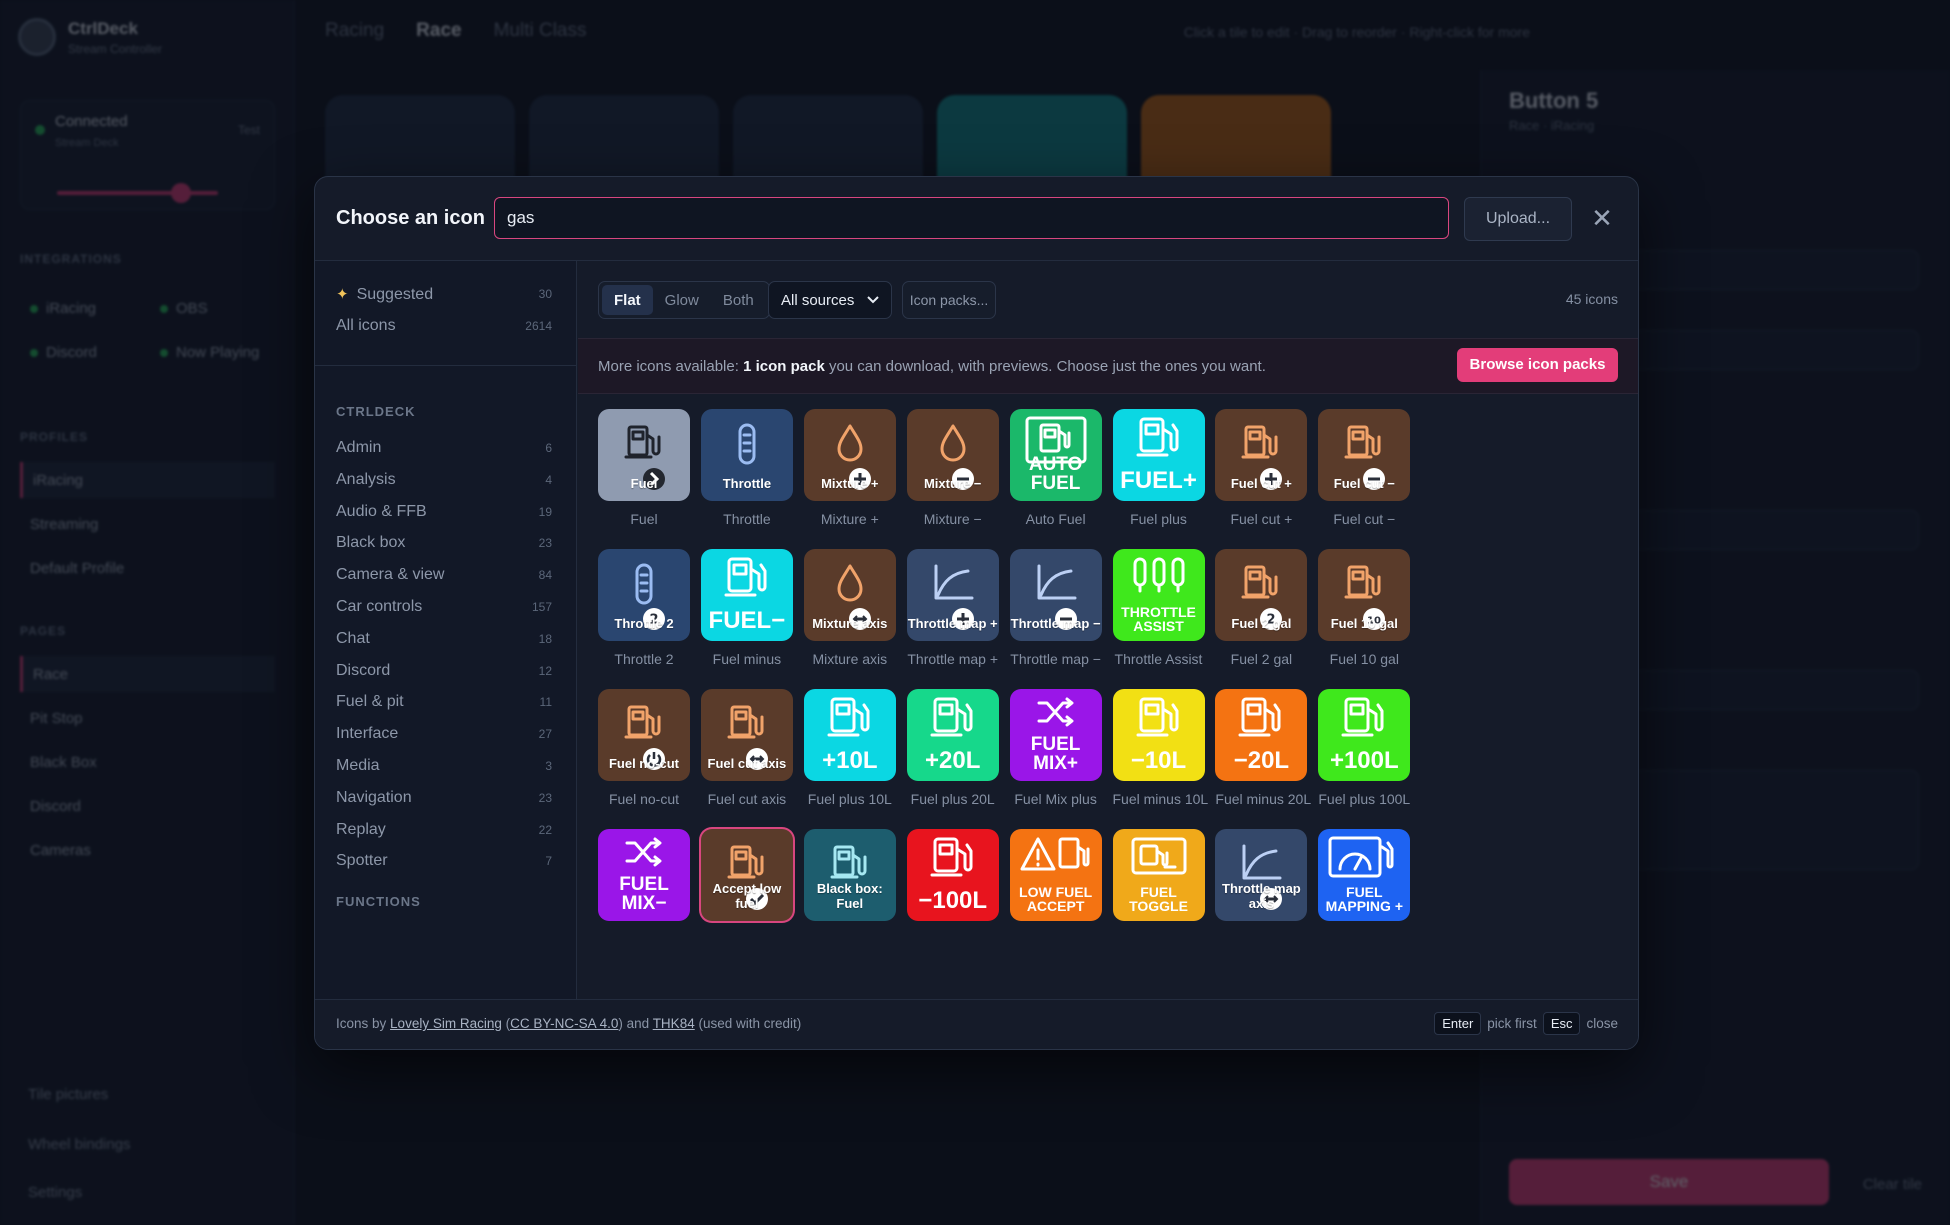 The width and height of the screenshot is (1950, 1225). I want to click on icon-option: Fuel cut axis Fuel cut axis, so click(757, 748).